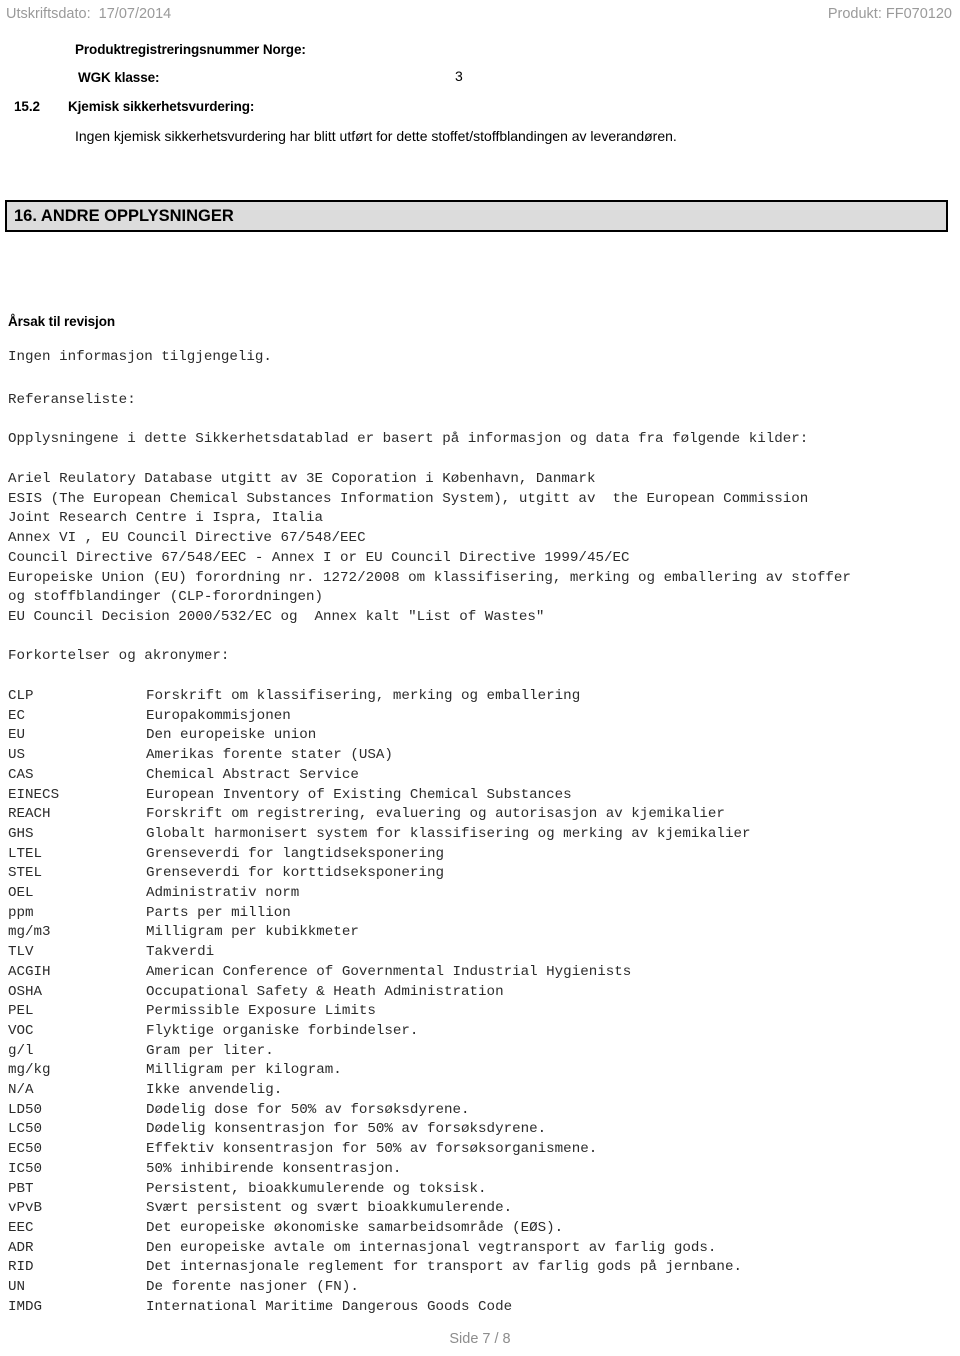  I want to click on abbreviation-meaning: Amerikas forente stater (USA), so click(269, 755).